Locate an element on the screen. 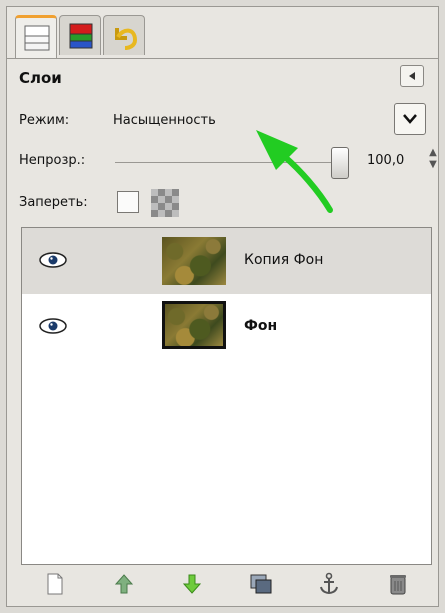  panel-menu-button is located at coordinates (412, 76).